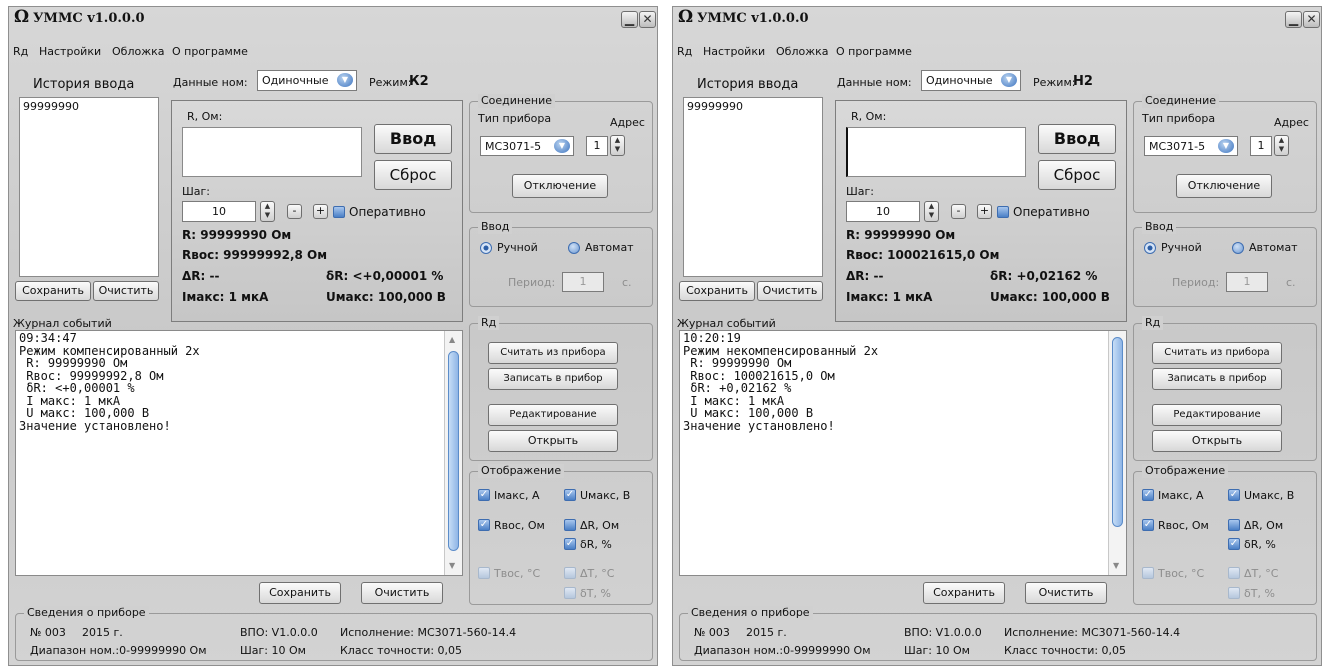 This screenshot has width=1322, height=669. What do you see at coordinates (748, 413) in the screenshot?
I see `log-line: U макс: 100,000 В` at bounding box center [748, 413].